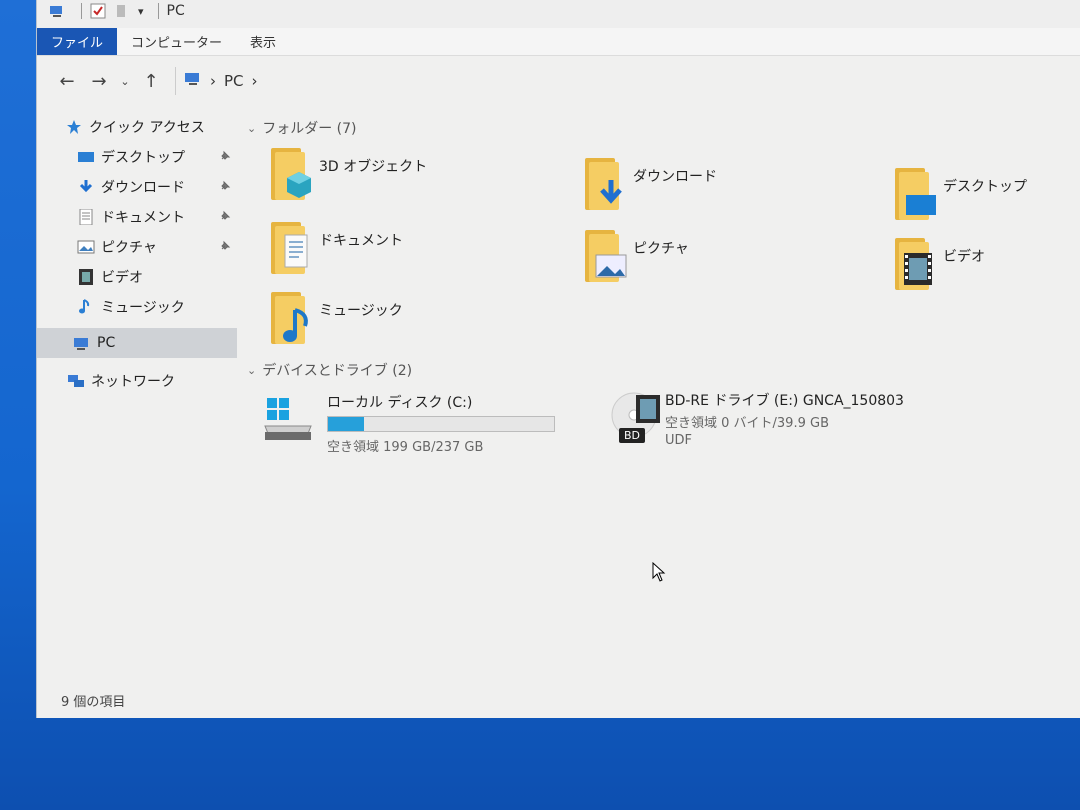 This screenshot has width=1080, height=810. I want to click on folder-documents: ドキュメント, so click(337, 248).